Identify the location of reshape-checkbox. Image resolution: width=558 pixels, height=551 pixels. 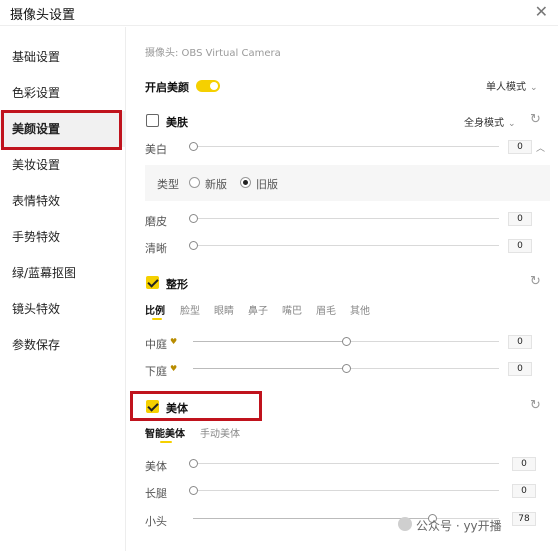
(152, 282).